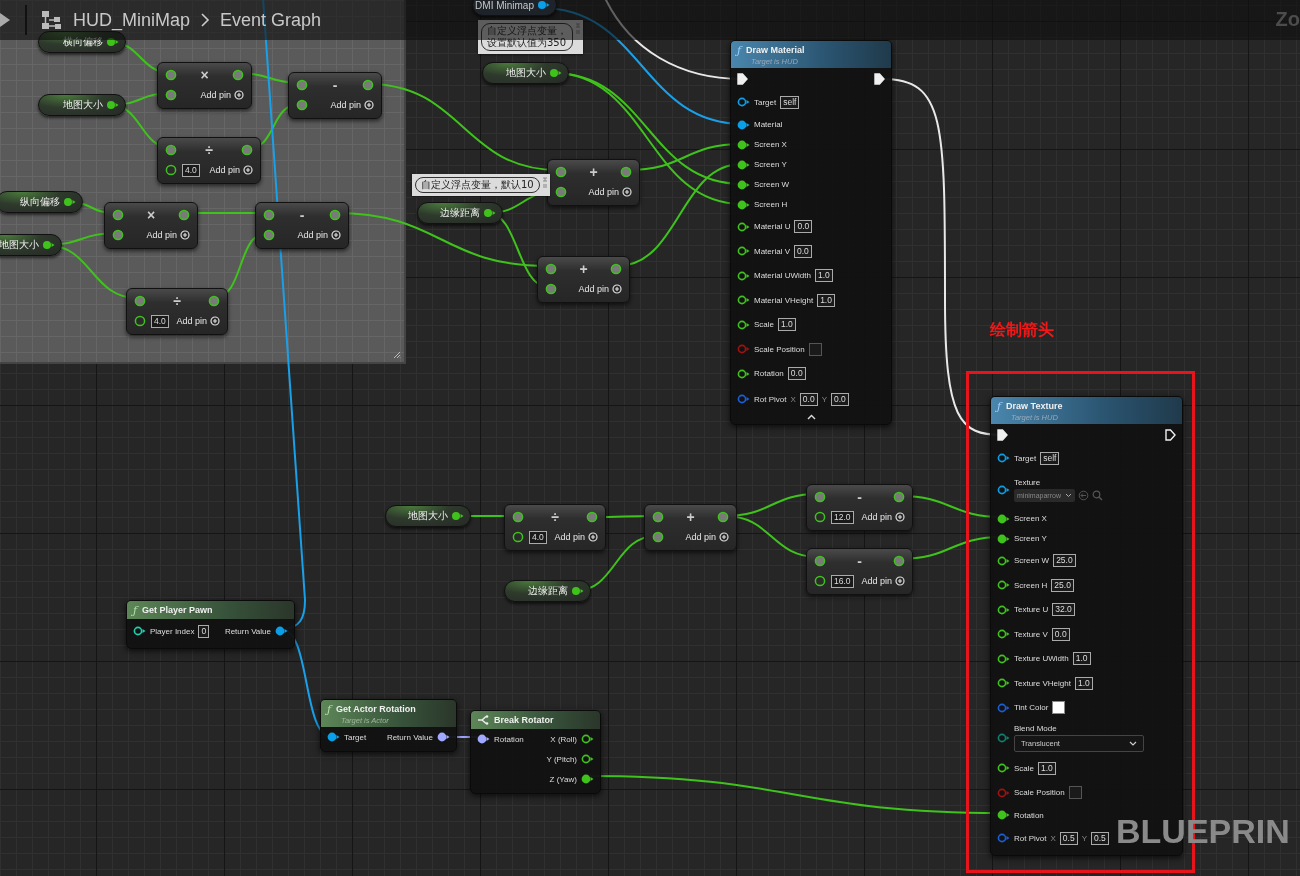 This screenshot has height=876, width=1300. Describe the element at coordinates (535, 720) in the screenshot. I see `node-header: Break Rotator` at that location.